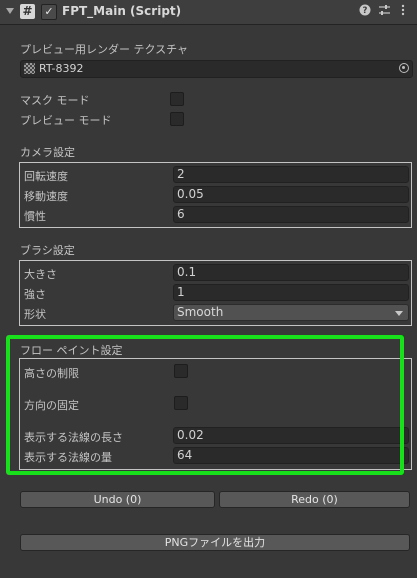 Image resolution: width=417 pixels, height=578 pixels. Describe the element at coordinates (35, 294) in the screenshot. I see `brush-strength-label: 強さ` at that location.